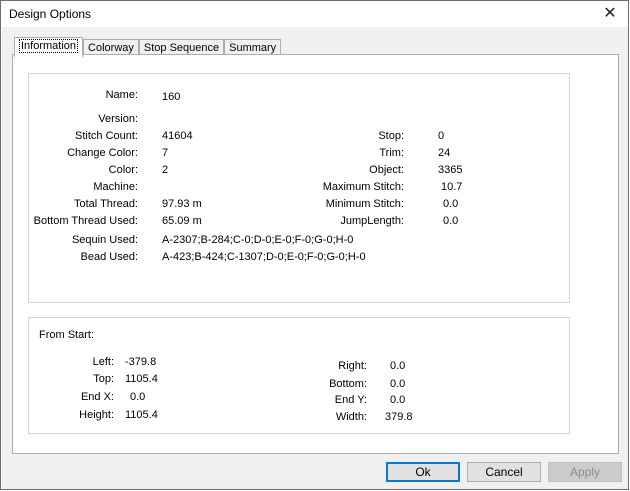 The height and width of the screenshot is (491, 630). What do you see at coordinates (398, 384) in the screenshot?
I see `bottom-value: 0.0` at bounding box center [398, 384].